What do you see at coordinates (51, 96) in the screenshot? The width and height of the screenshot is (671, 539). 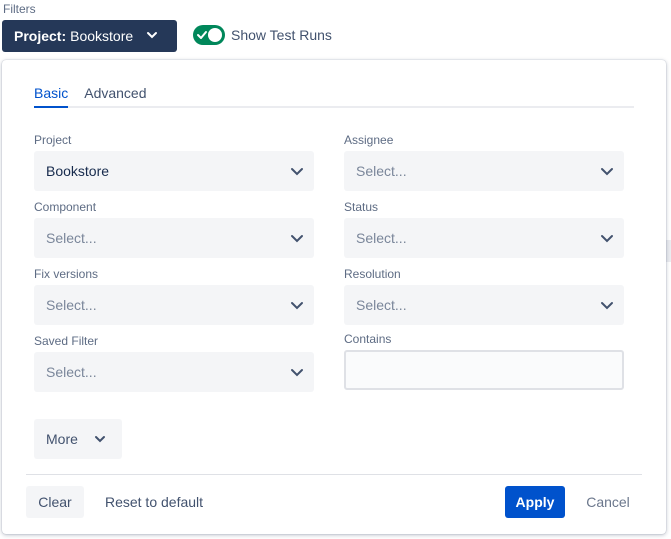 I see `tab-basic: Basic` at bounding box center [51, 96].